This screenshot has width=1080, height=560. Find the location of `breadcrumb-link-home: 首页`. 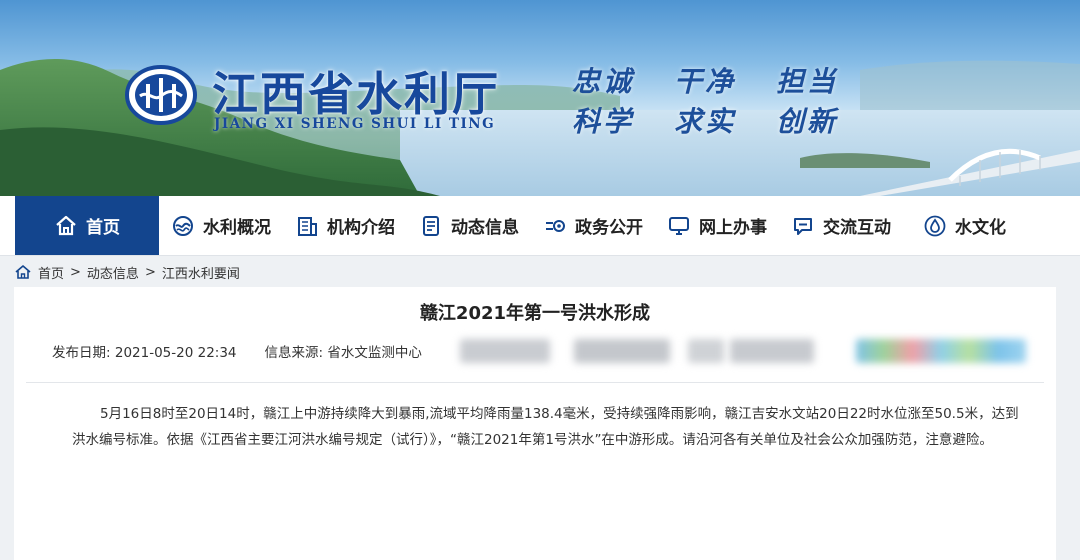

breadcrumb-link-home: 首页 is located at coordinates (51, 272).